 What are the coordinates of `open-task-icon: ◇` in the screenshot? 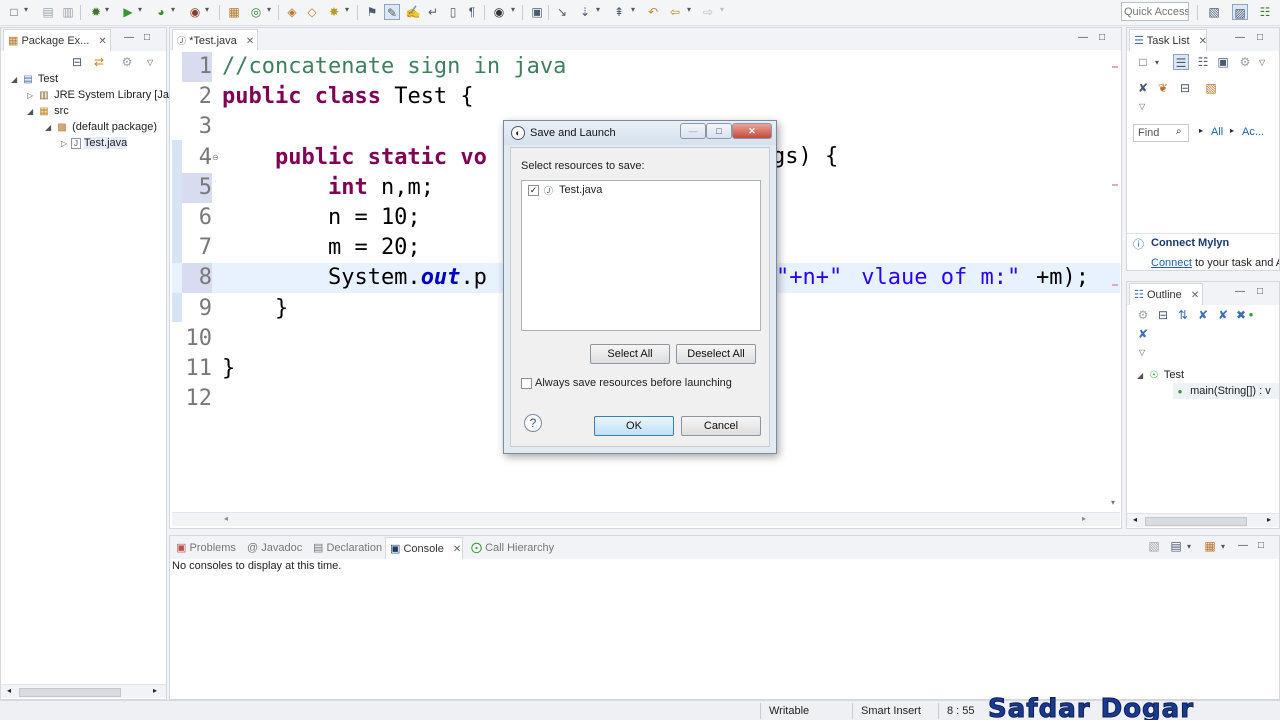 It's located at (312, 12).